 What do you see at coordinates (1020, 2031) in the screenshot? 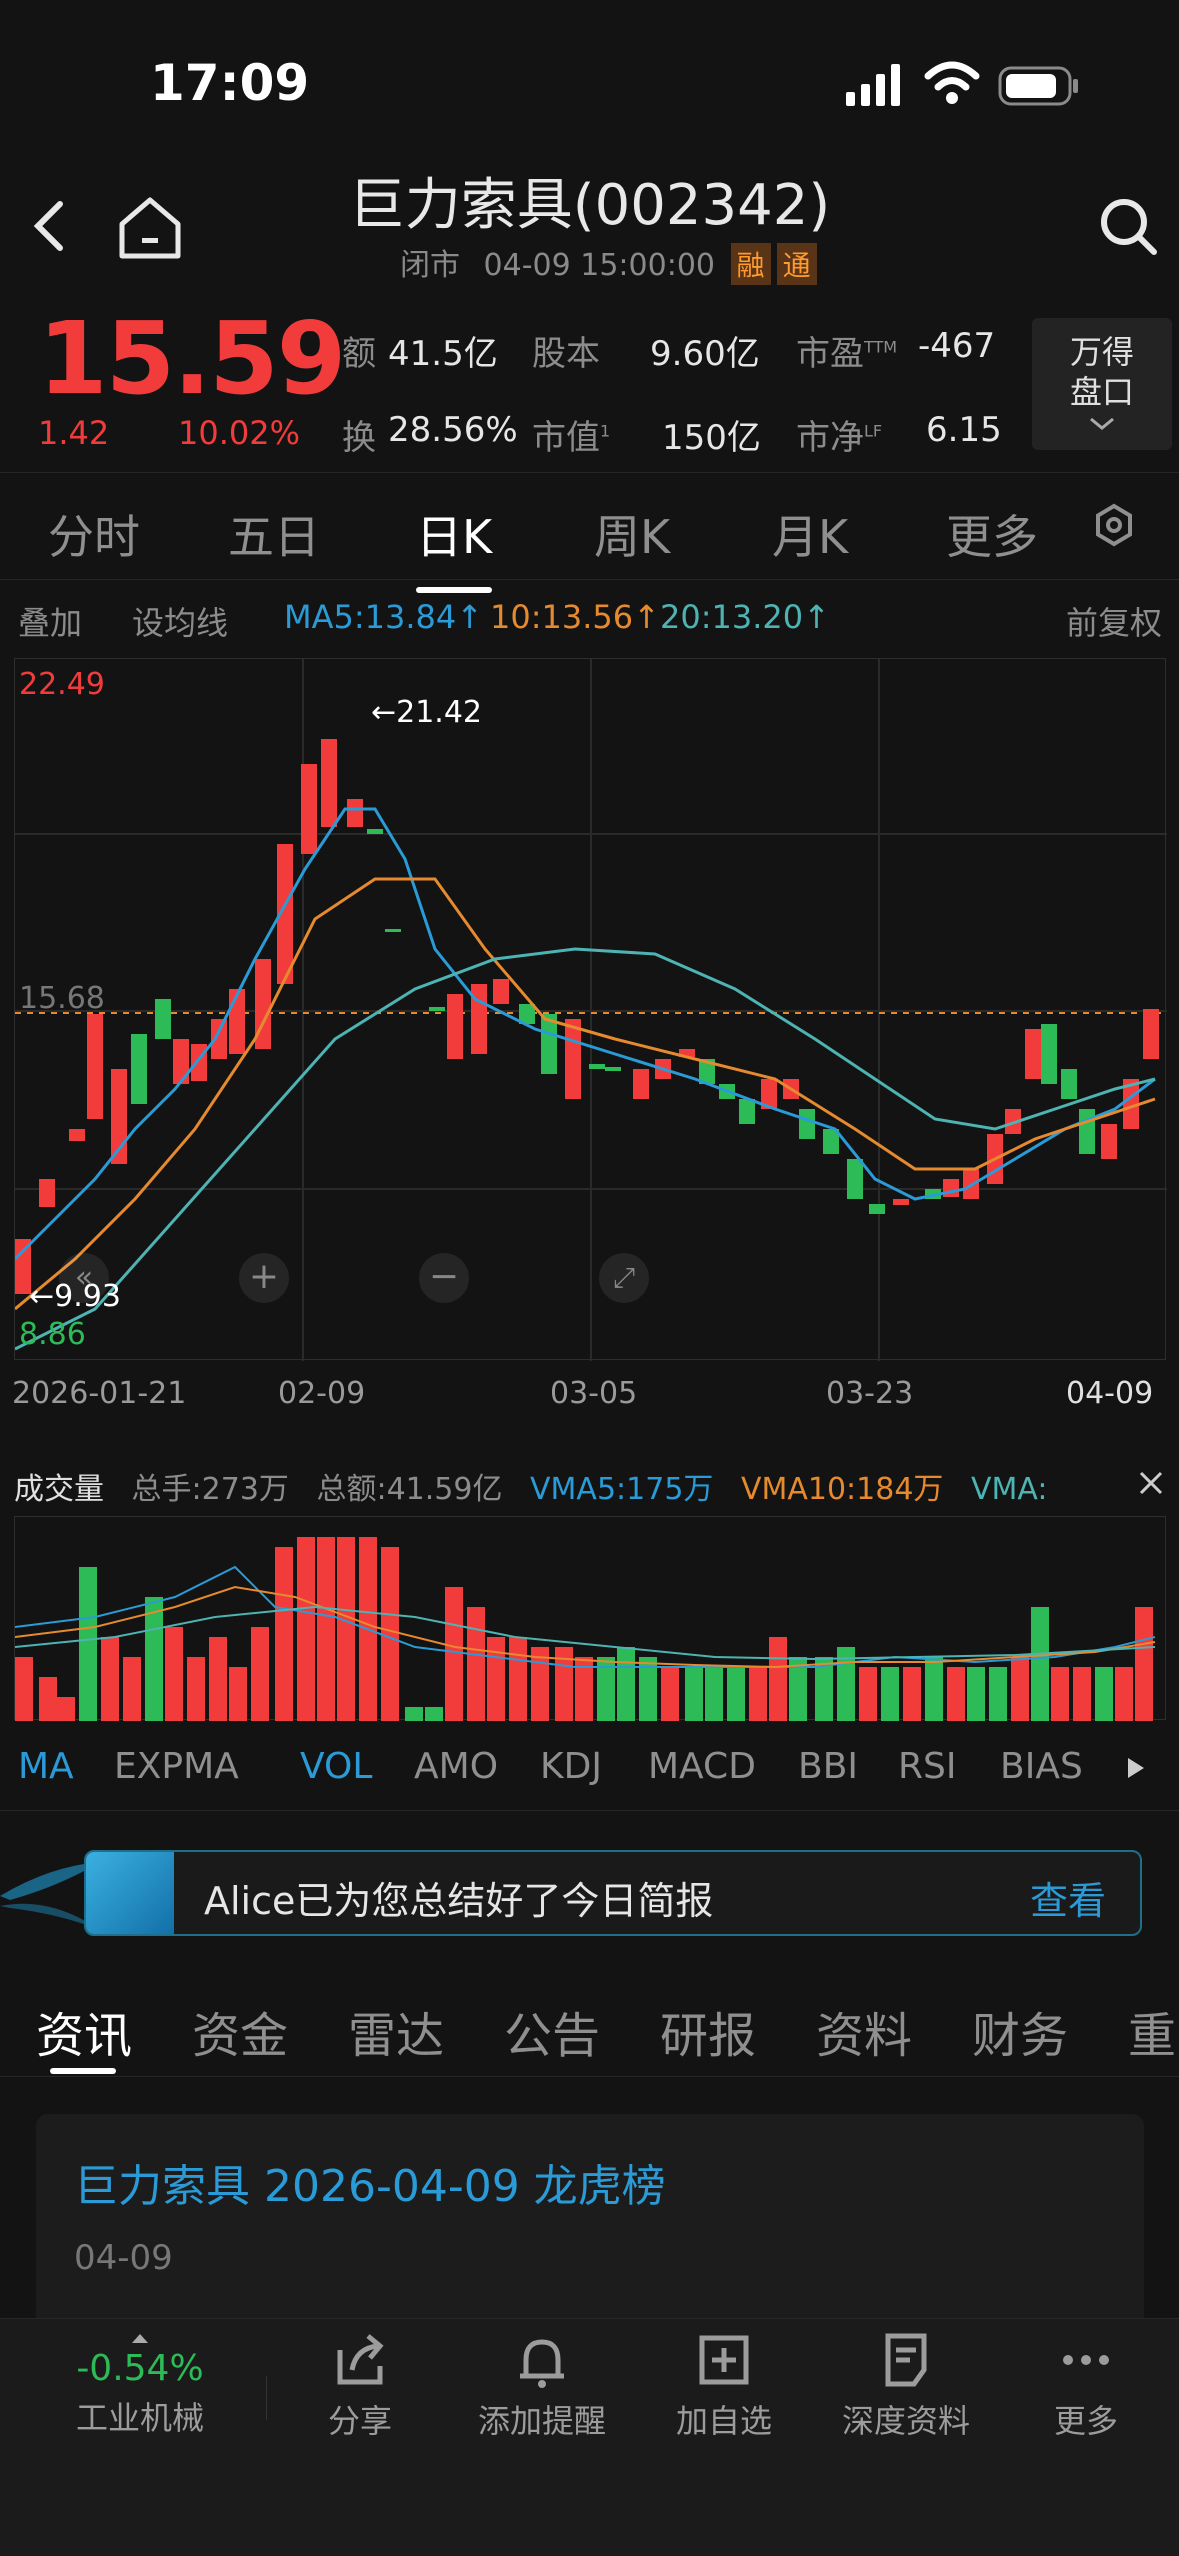
I see `tab-financials: 财务` at bounding box center [1020, 2031].